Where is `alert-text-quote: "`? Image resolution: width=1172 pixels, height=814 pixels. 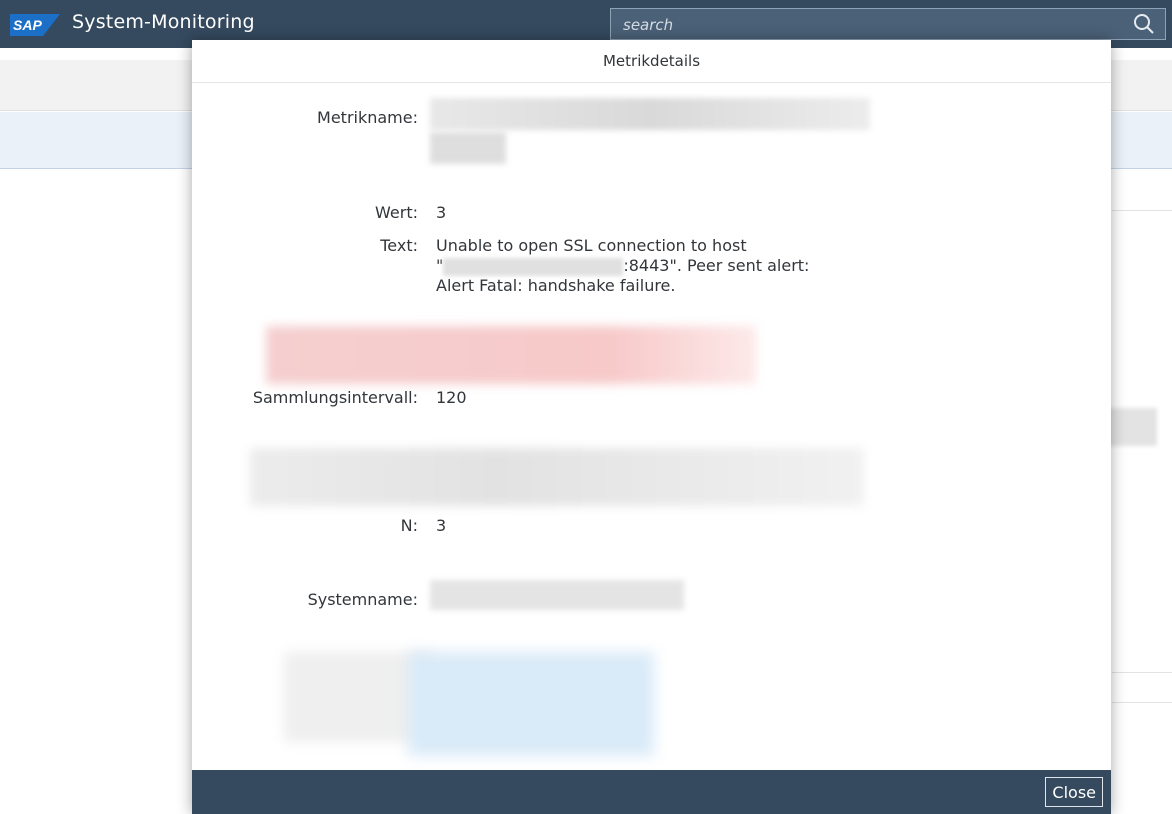 alert-text-quote: " is located at coordinates (440, 265).